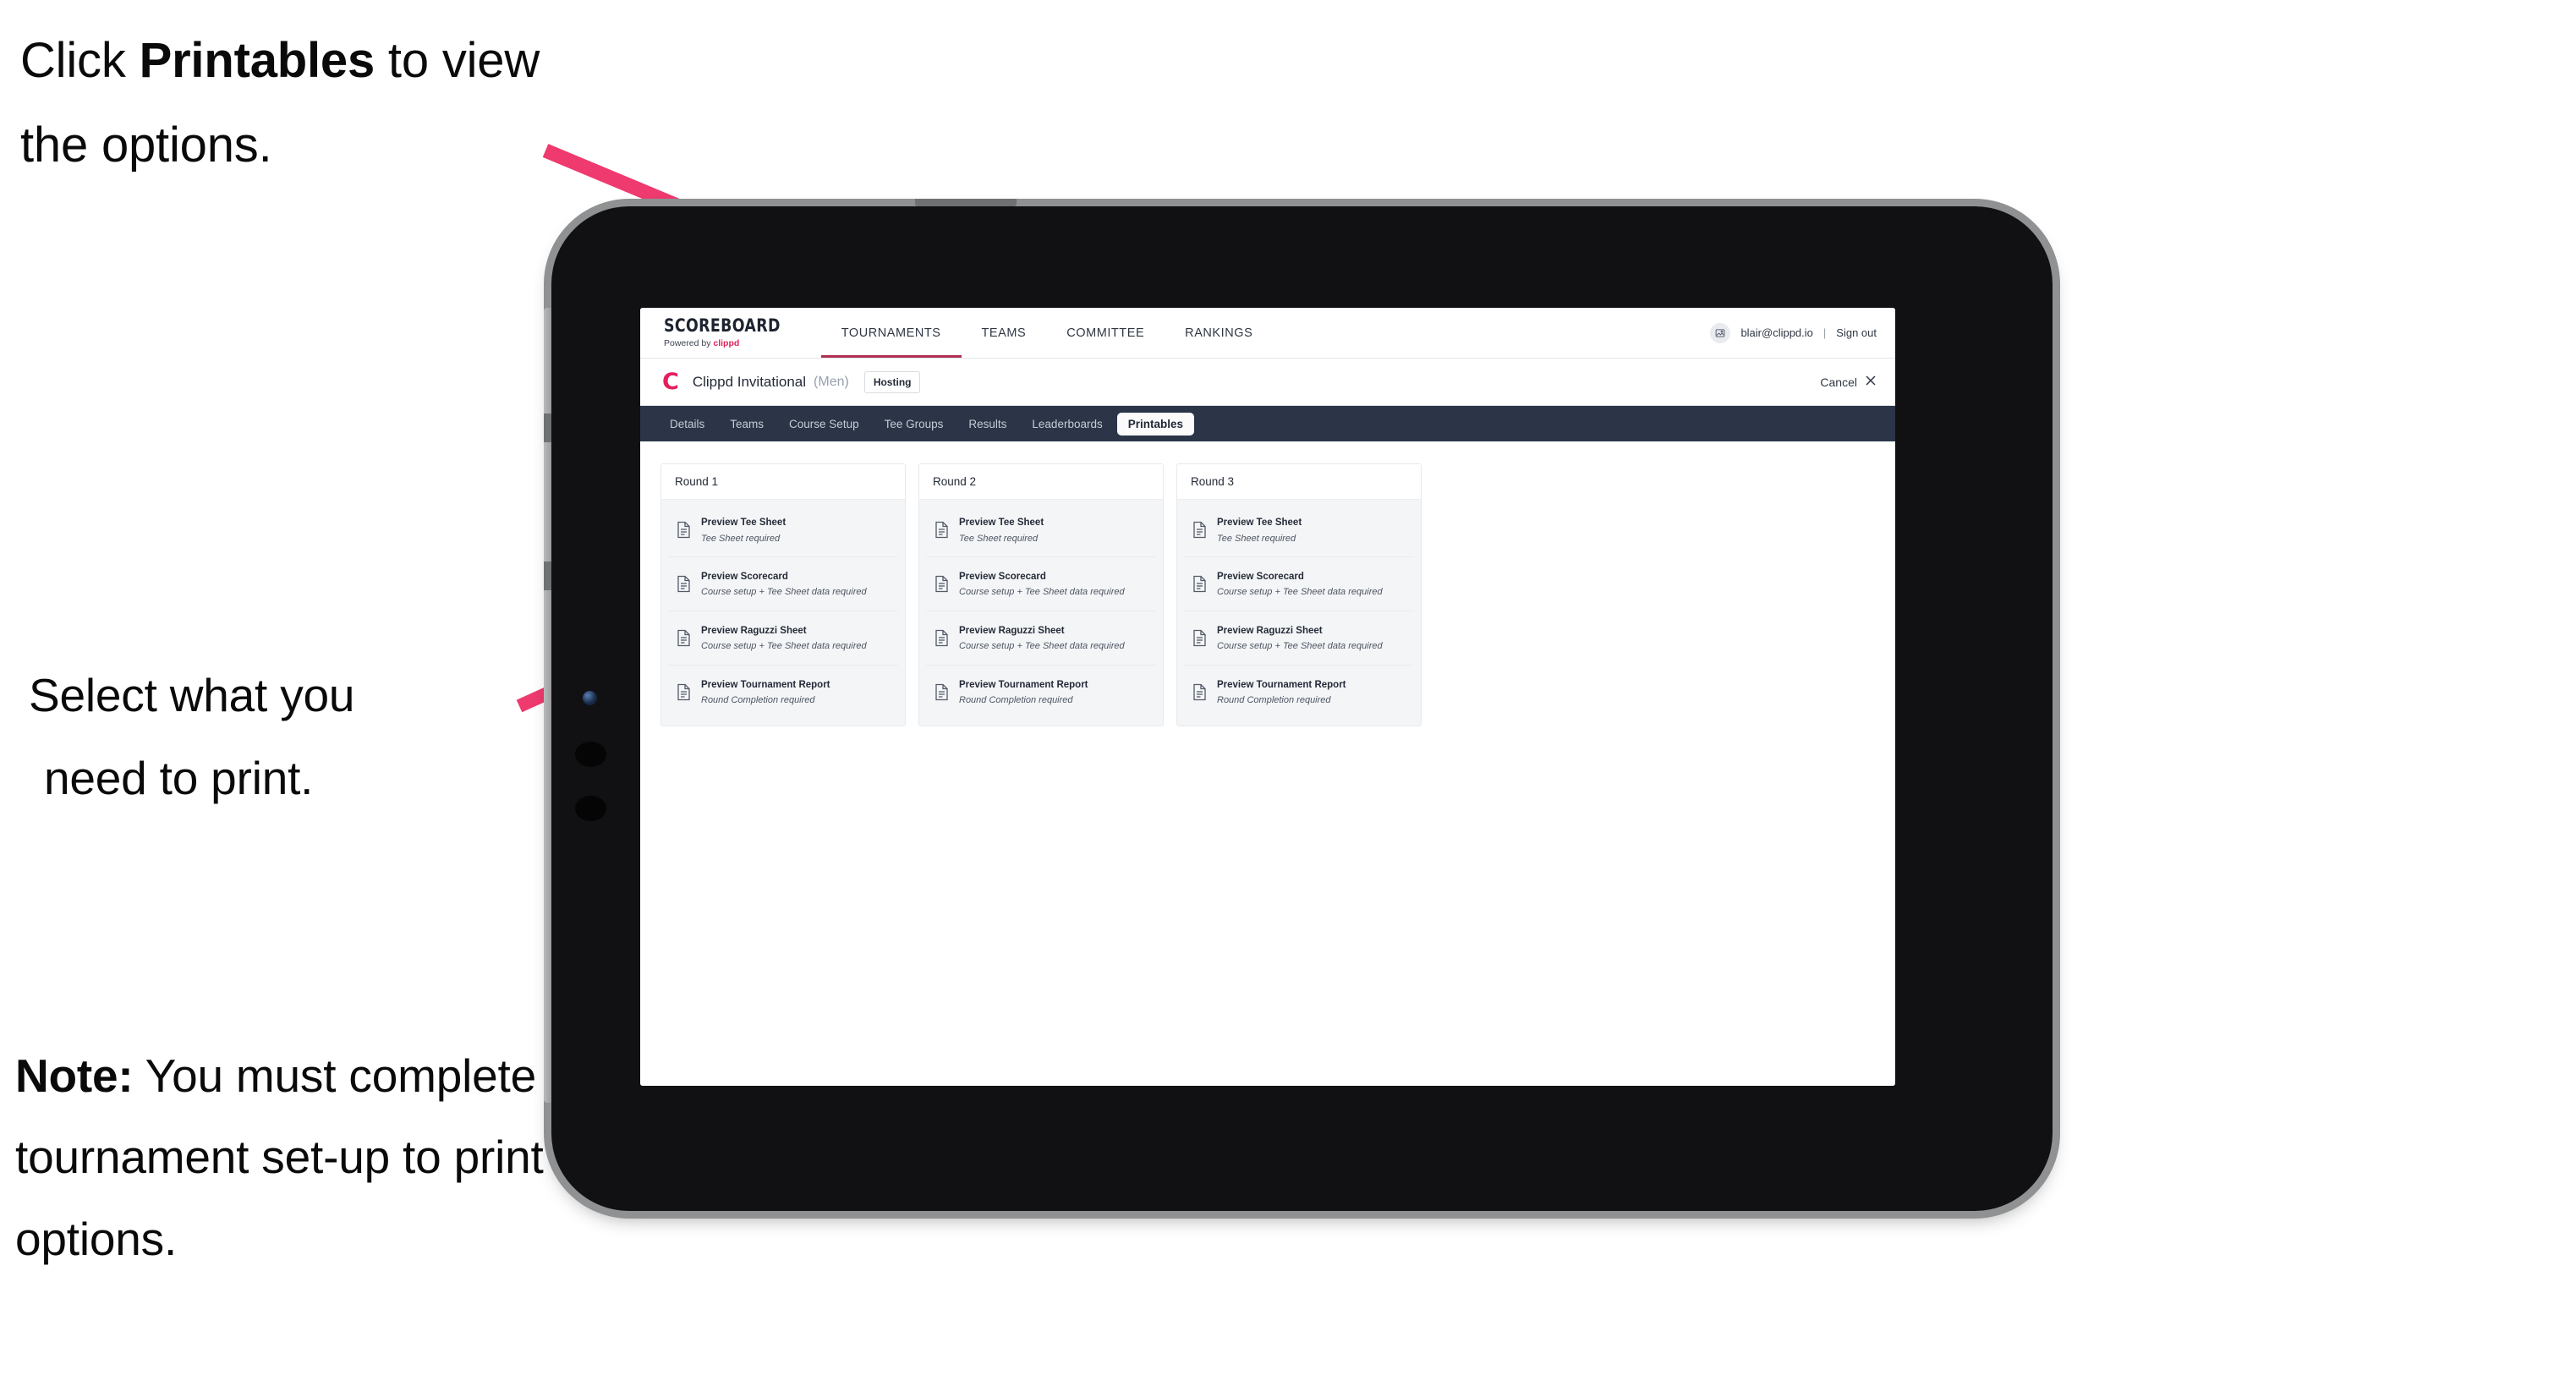 This screenshot has height=1386, width=2576. I want to click on tab-label-results: Results, so click(987, 423).